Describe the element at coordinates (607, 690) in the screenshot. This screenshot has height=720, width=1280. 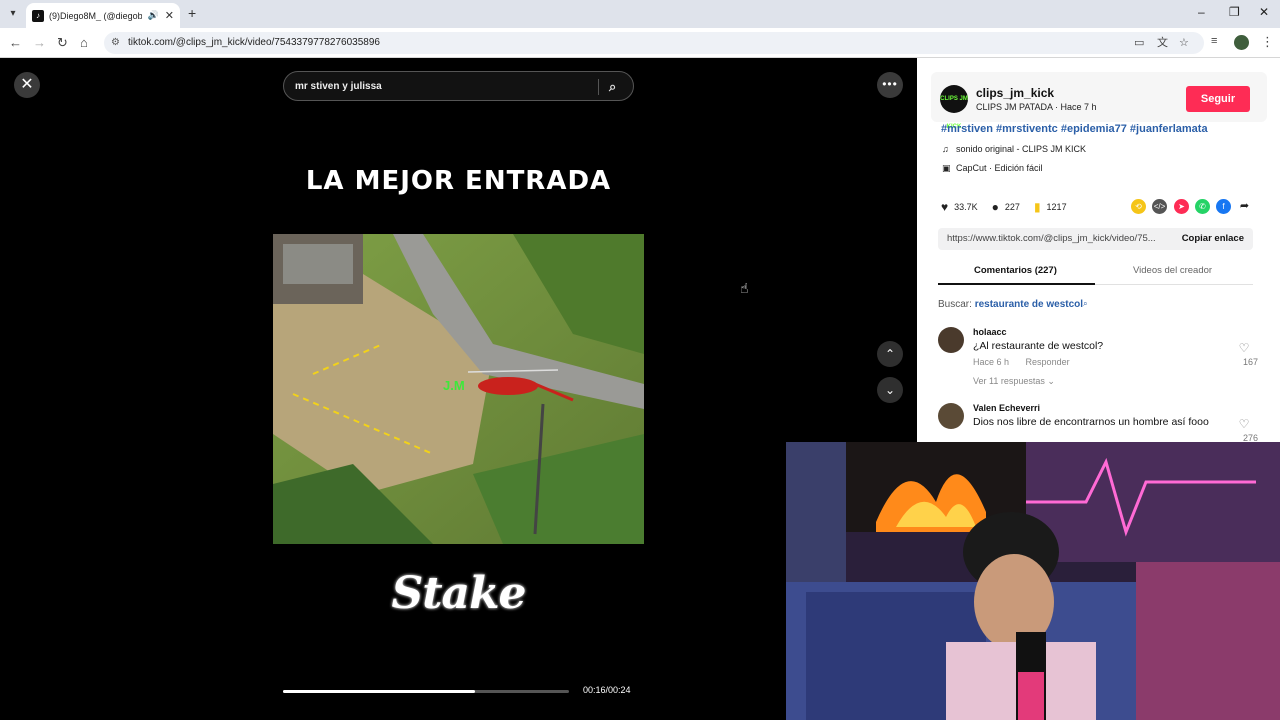
I see `video-time: 00:16/00:24` at that location.